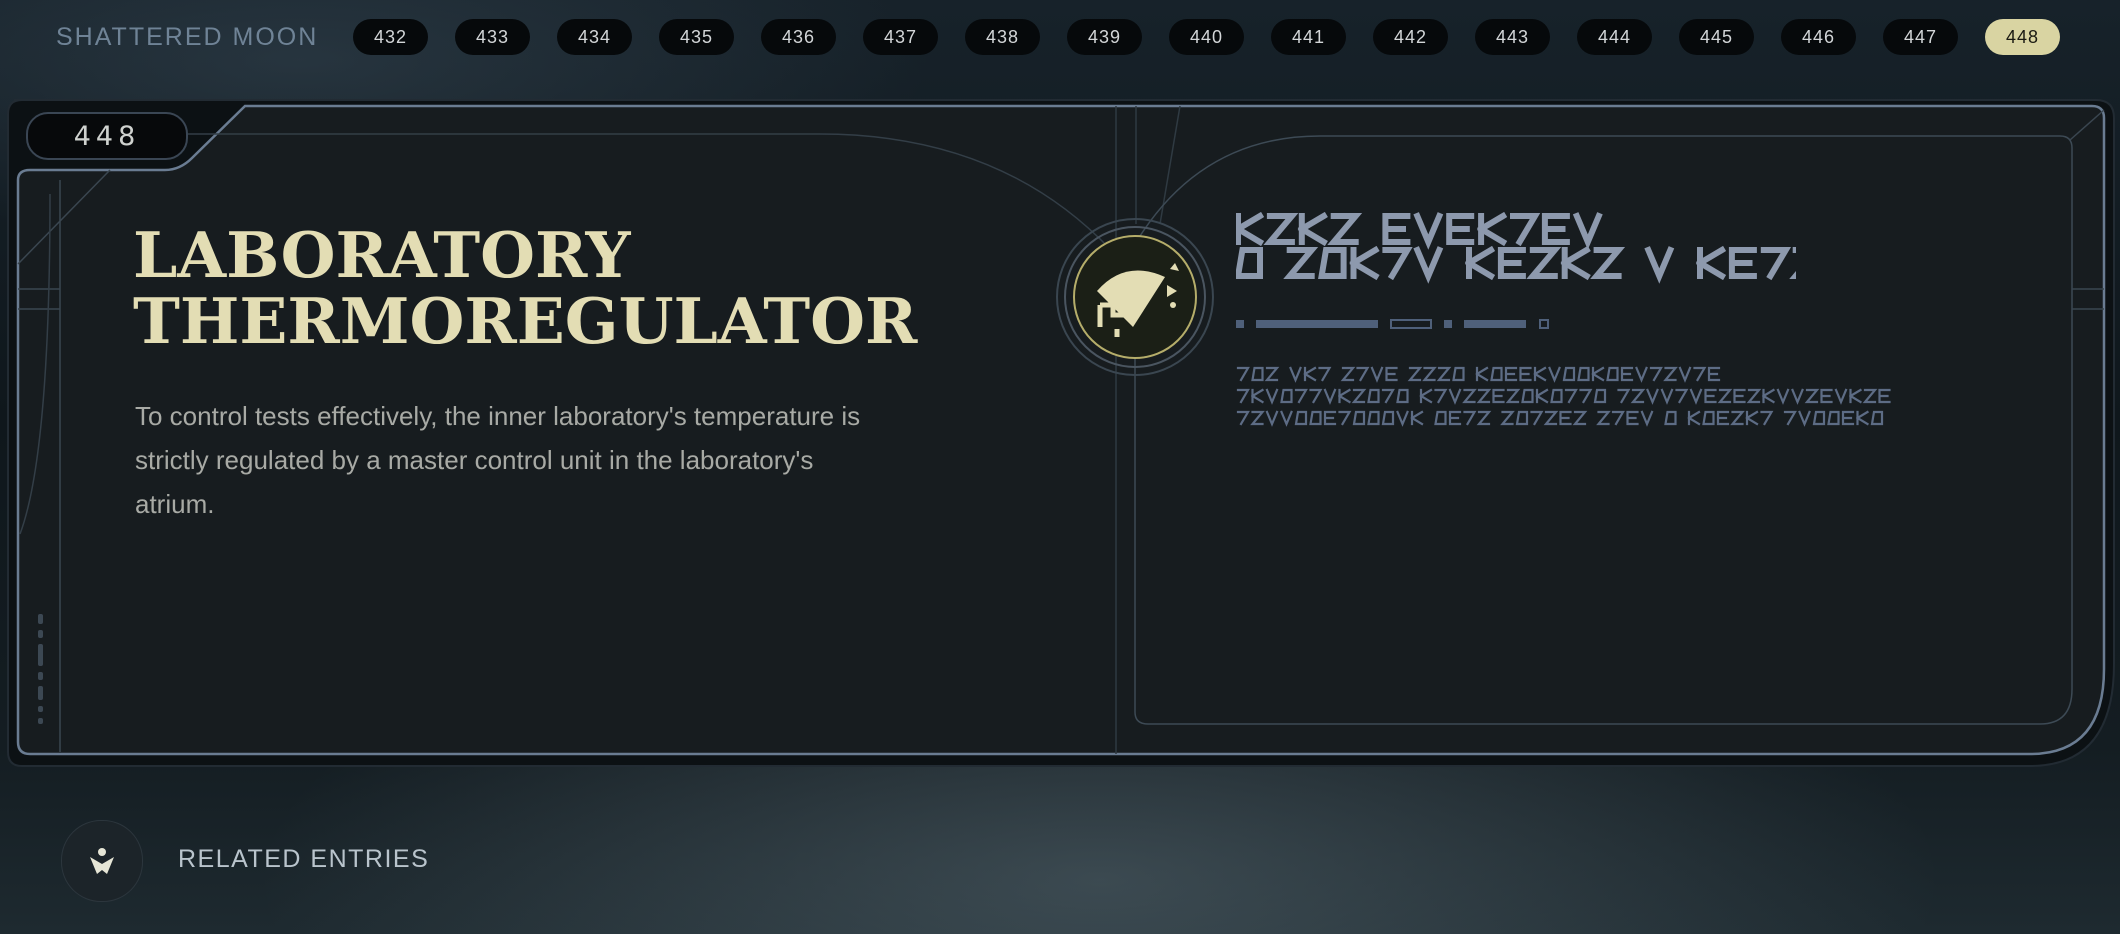 This screenshot has width=2120, height=934. What do you see at coordinates (798, 37) in the screenshot?
I see `entry-pill-436: 436` at bounding box center [798, 37].